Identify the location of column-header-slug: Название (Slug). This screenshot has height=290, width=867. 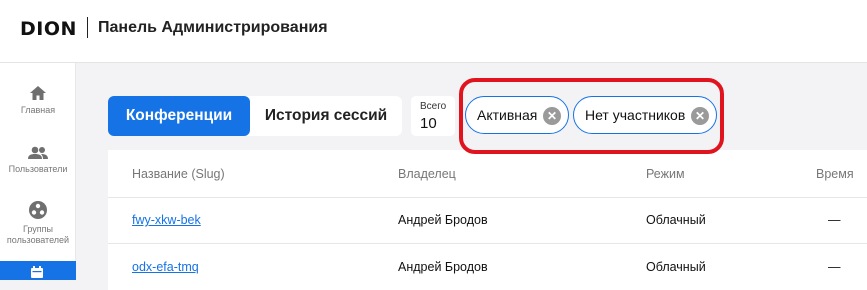
(178, 174).